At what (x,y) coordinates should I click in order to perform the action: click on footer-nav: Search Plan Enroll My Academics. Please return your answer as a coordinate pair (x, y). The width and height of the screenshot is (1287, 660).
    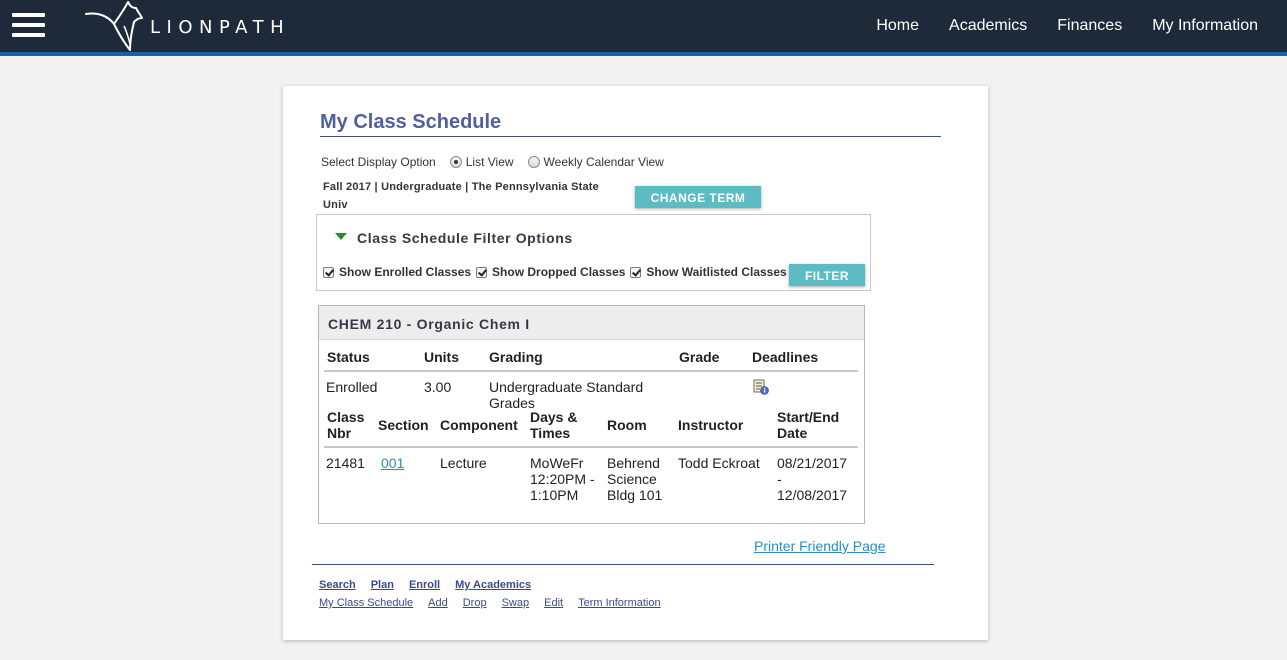
    Looking at the image, I should click on (432, 585).